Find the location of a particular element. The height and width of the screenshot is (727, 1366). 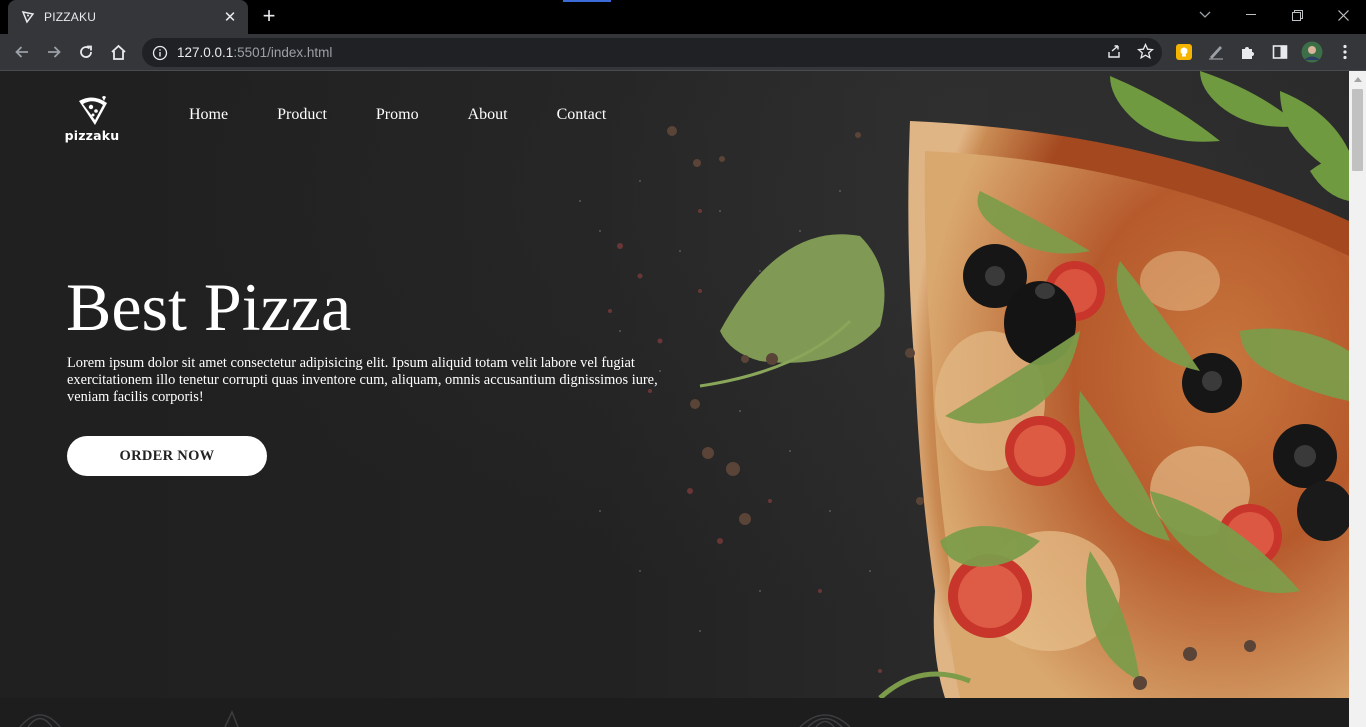

nav-home: Home is located at coordinates (208, 115).